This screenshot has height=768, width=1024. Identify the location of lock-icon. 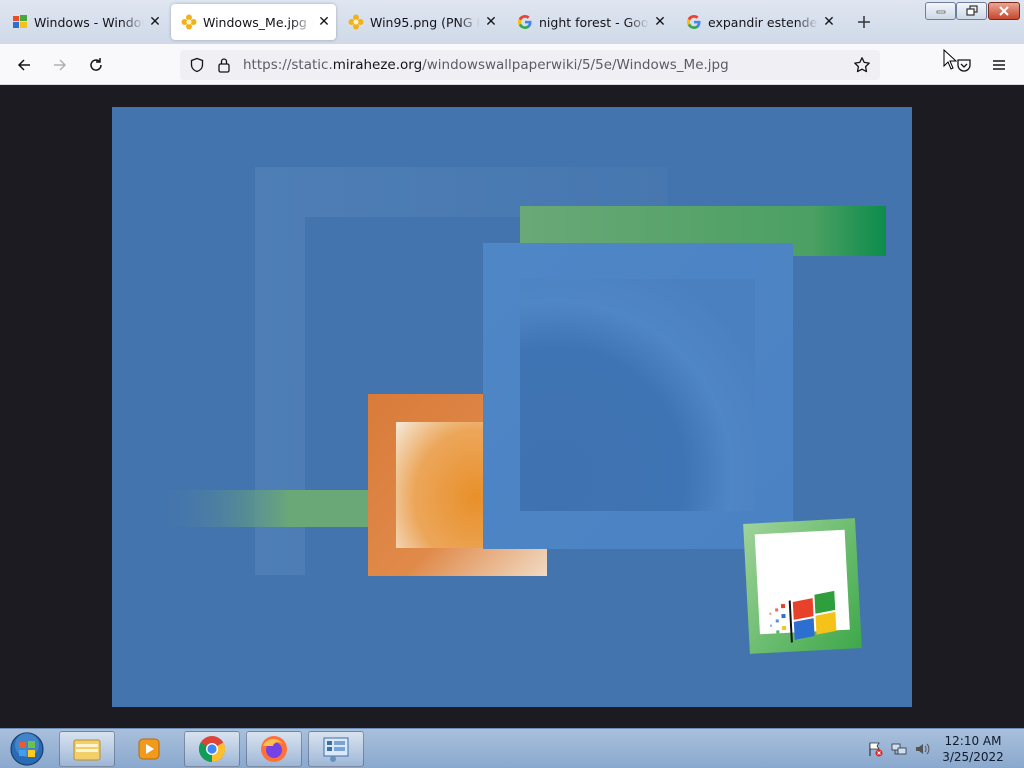
(224, 65).